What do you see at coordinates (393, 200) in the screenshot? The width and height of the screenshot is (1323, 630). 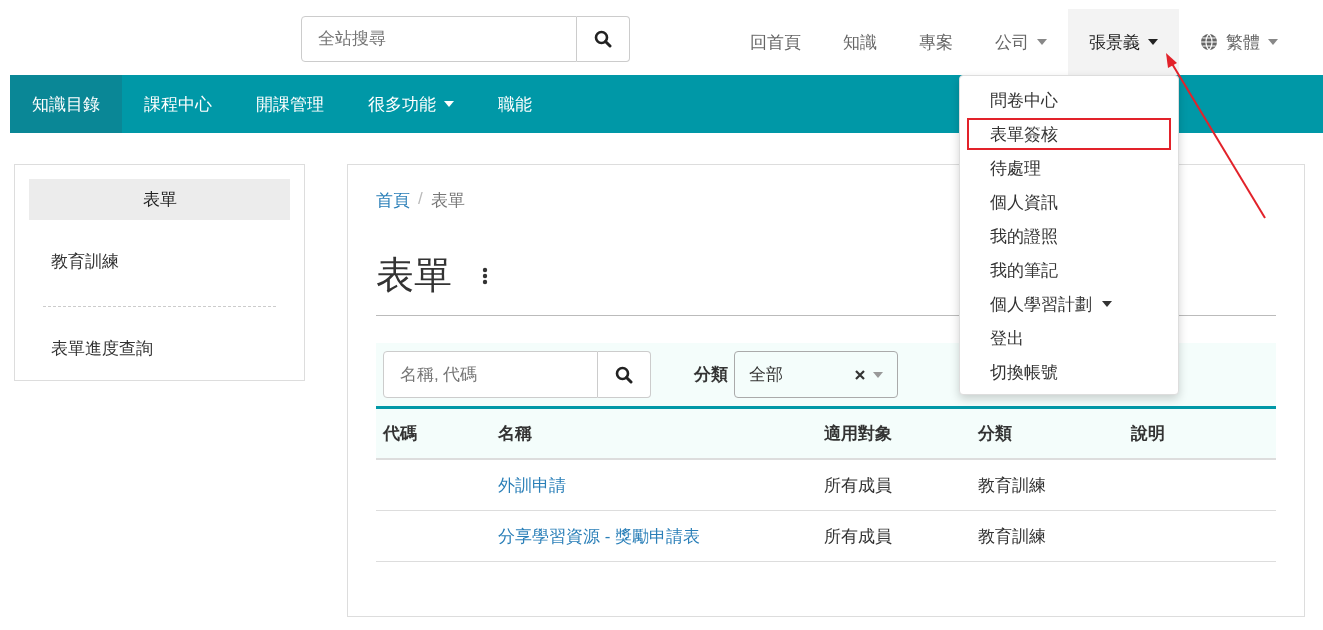 I see `breadcrumb-link: 首頁` at bounding box center [393, 200].